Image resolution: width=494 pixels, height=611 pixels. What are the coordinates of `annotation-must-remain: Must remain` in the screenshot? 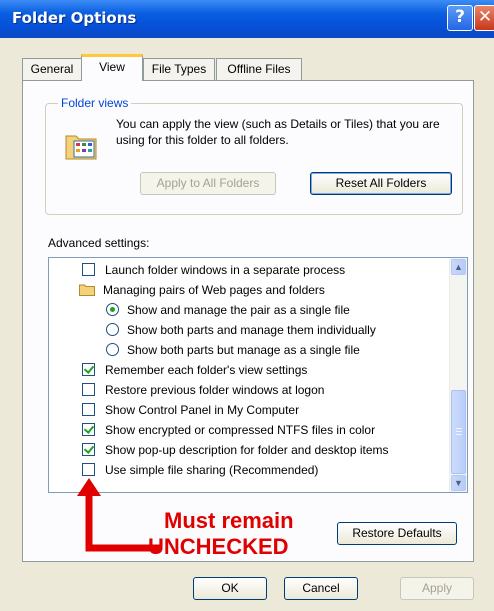 It's located at (229, 520).